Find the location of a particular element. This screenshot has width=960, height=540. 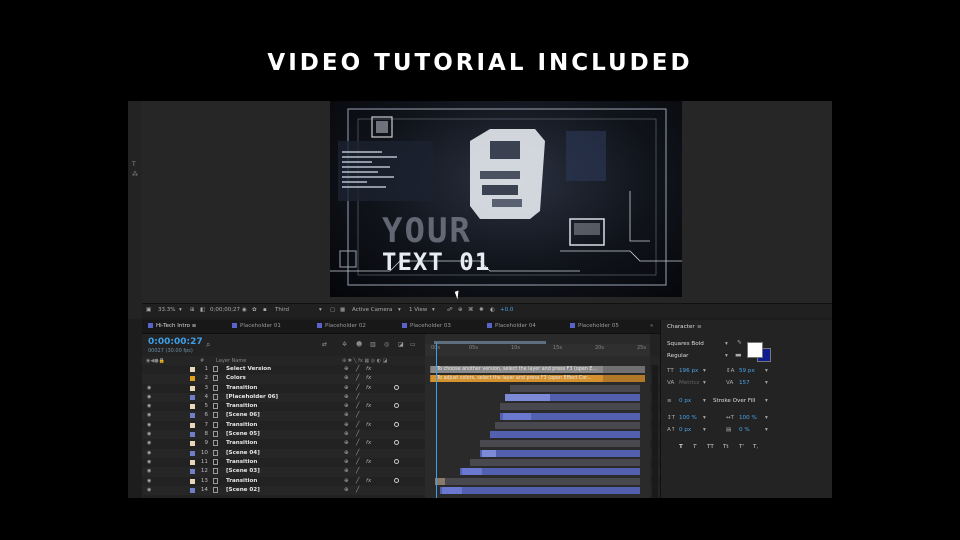

resolution-select: Third is located at coordinates (282, 310).